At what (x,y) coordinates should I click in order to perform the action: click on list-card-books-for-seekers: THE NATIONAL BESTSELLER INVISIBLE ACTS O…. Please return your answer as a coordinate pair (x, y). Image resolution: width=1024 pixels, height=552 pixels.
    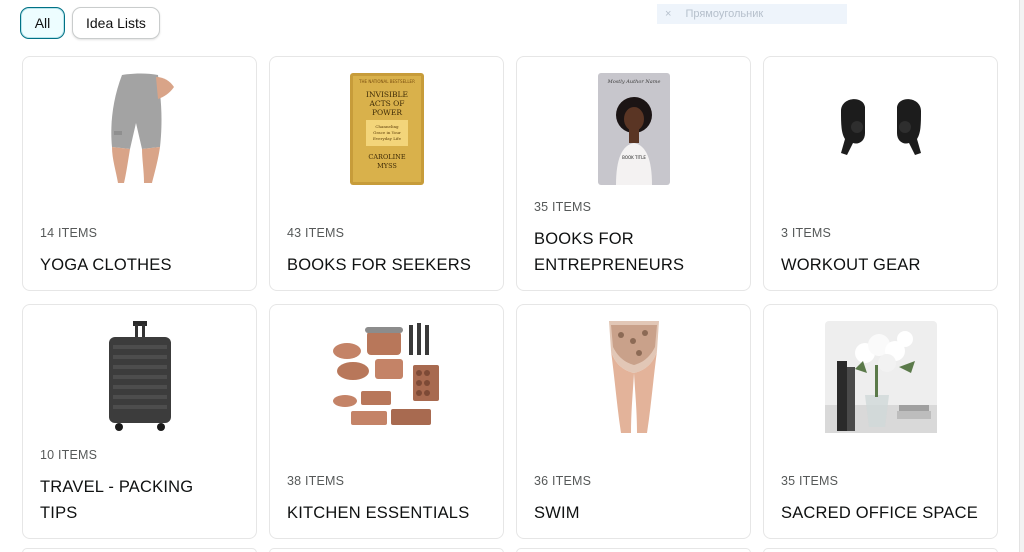
    Looking at the image, I should click on (386, 173).